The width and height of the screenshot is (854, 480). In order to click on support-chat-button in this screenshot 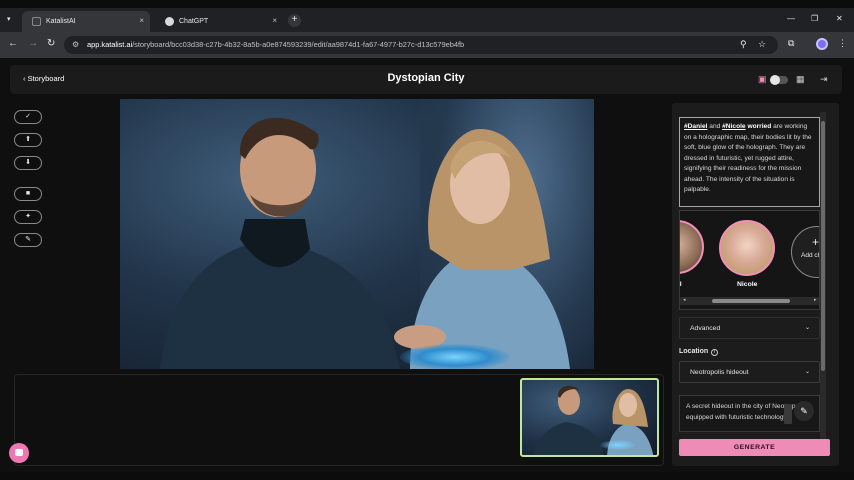, I will do `click(19, 453)`.